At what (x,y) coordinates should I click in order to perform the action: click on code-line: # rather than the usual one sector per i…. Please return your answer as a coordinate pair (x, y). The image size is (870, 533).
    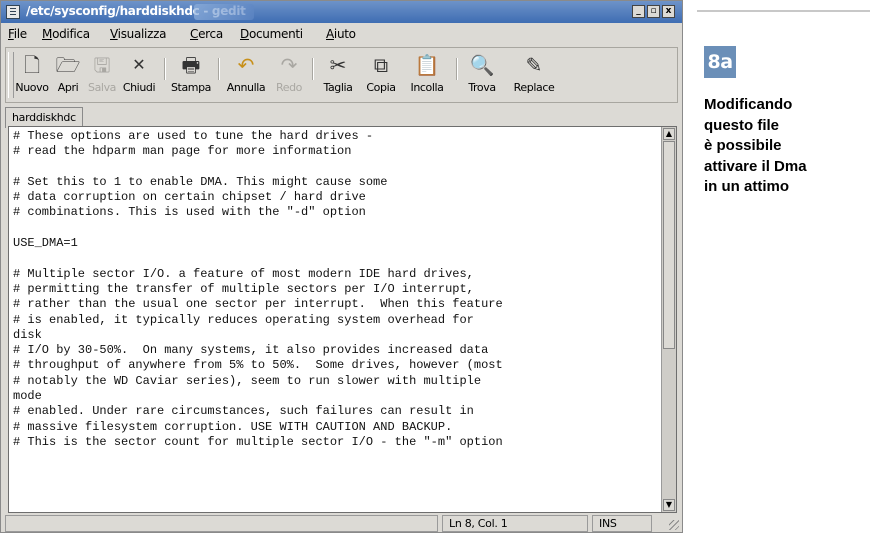
    Looking at the image, I should click on (258, 304).